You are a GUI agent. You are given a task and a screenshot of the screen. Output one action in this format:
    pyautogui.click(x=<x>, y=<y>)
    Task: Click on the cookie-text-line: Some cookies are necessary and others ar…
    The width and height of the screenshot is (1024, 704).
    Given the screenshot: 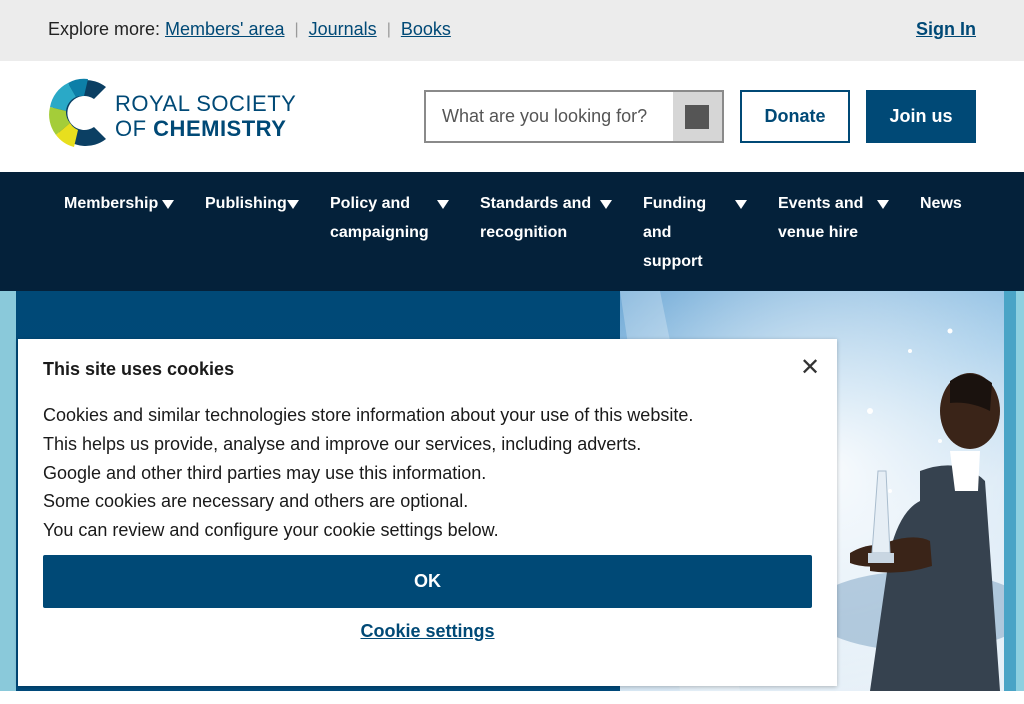 What is the action you would take?
    pyautogui.click(x=256, y=501)
    